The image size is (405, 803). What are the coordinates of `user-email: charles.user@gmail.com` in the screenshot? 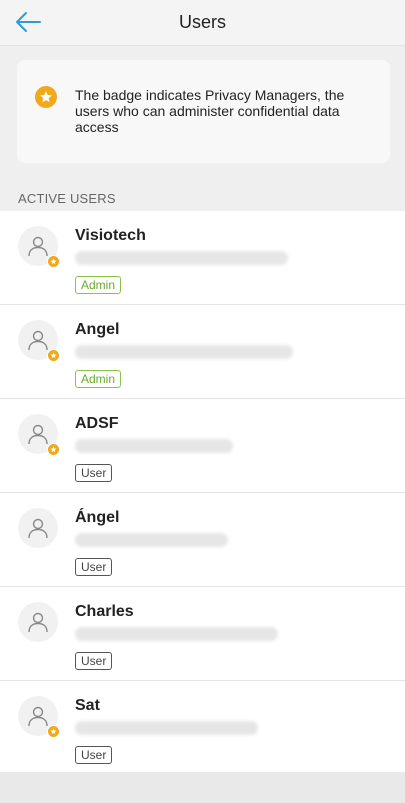 It's located at (176, 634).